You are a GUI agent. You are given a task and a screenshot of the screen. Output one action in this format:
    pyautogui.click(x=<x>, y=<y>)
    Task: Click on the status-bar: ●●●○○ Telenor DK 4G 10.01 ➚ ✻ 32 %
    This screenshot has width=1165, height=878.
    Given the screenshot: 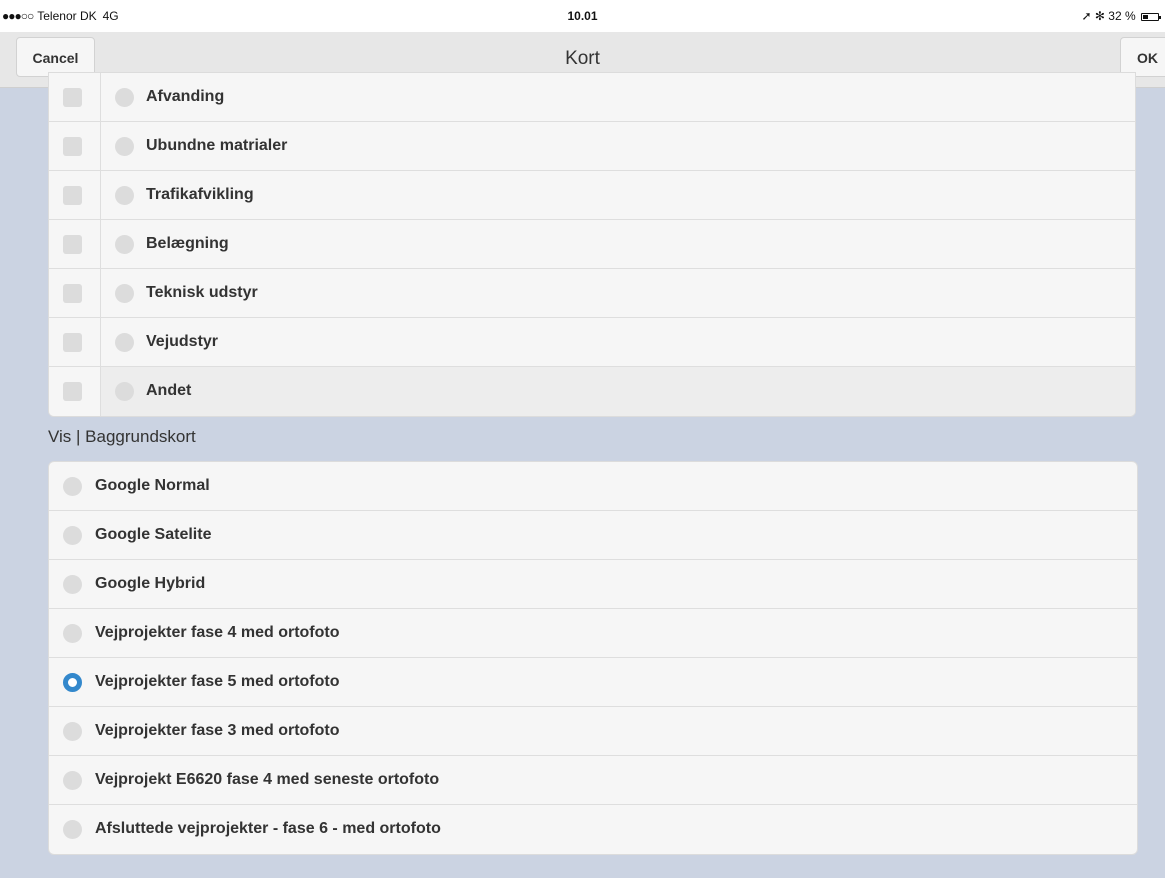 What is the action you would take?
    pyautogui.click(x=582, y=16)
    